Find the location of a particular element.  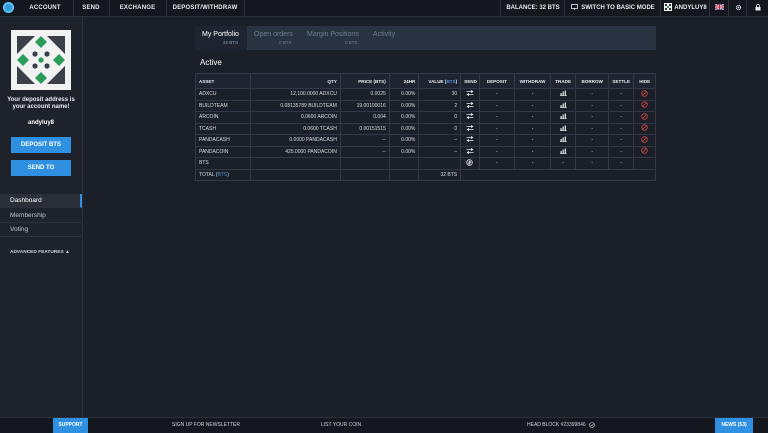

asset-cell: PANDACOIN is located at coordinates (223, 151).